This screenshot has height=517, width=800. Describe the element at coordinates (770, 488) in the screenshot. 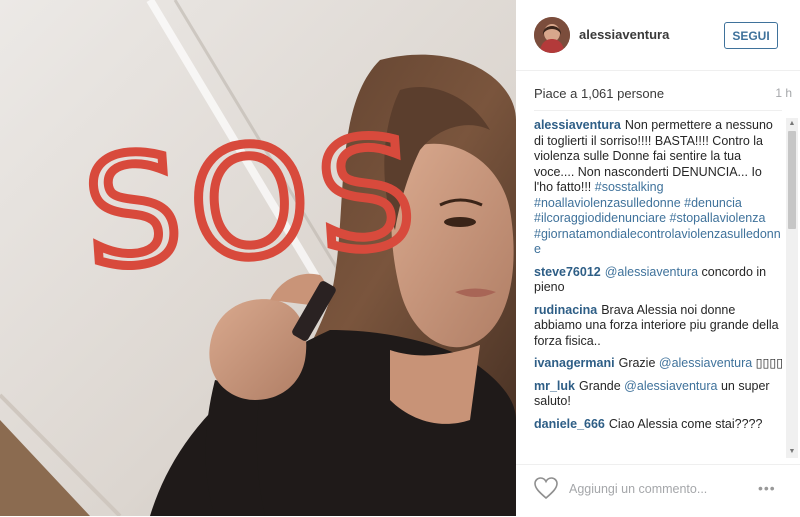

I see `more-options-icon: •••` at that location.